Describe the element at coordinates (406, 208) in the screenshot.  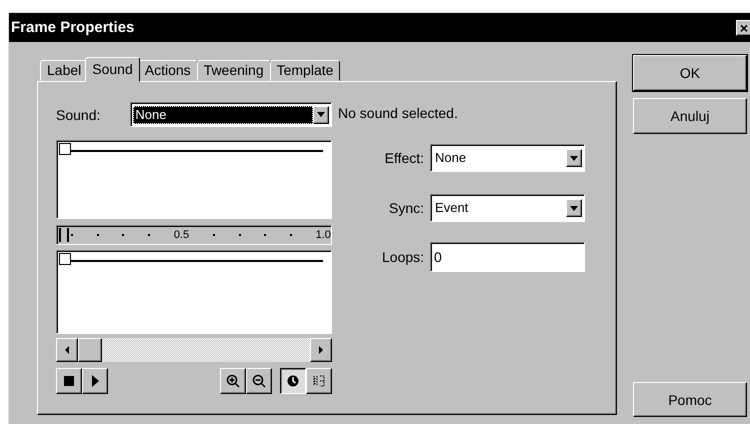
I see `sync-label: Sync:` at that location.